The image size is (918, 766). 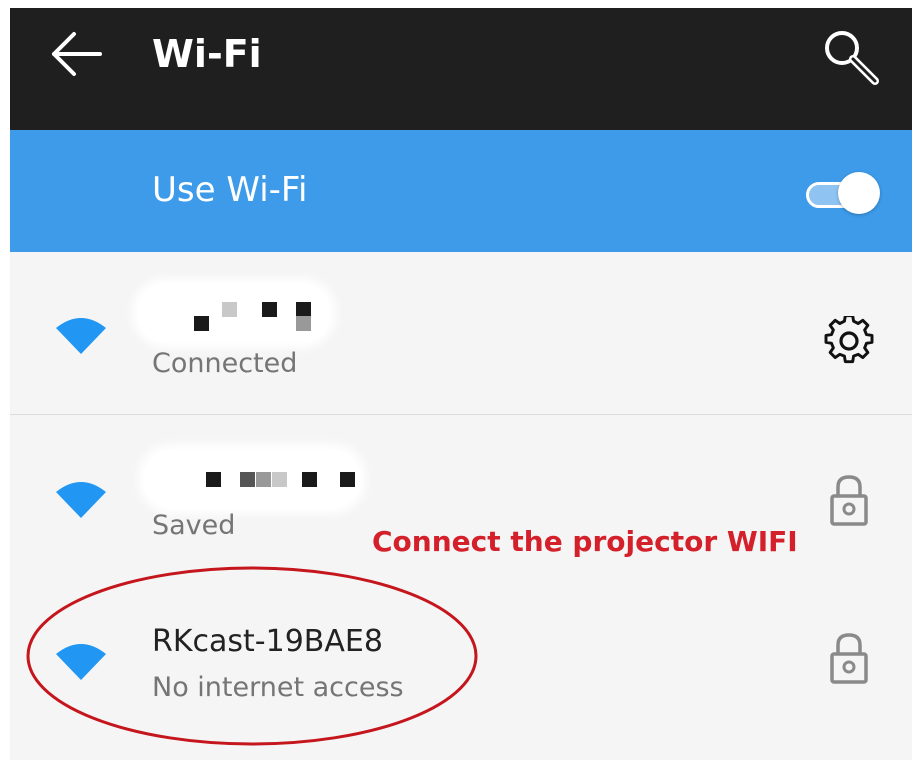 I want to click on arrow-left-icon, so click(x=77, y=54).